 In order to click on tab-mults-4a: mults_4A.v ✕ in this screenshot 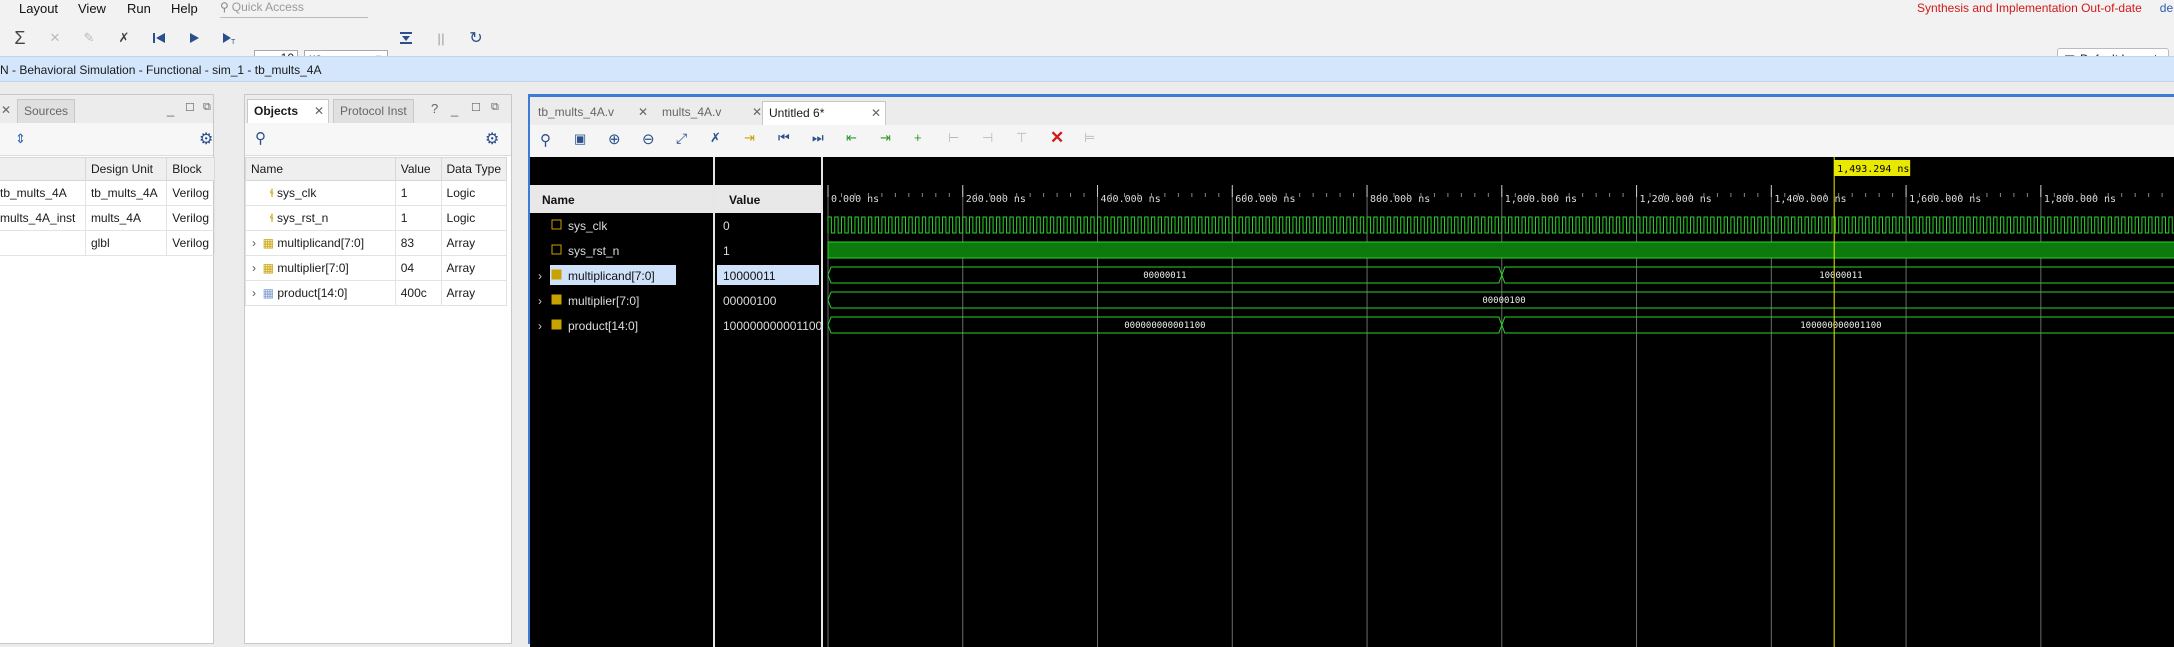, I will do `click(711, 113)`.